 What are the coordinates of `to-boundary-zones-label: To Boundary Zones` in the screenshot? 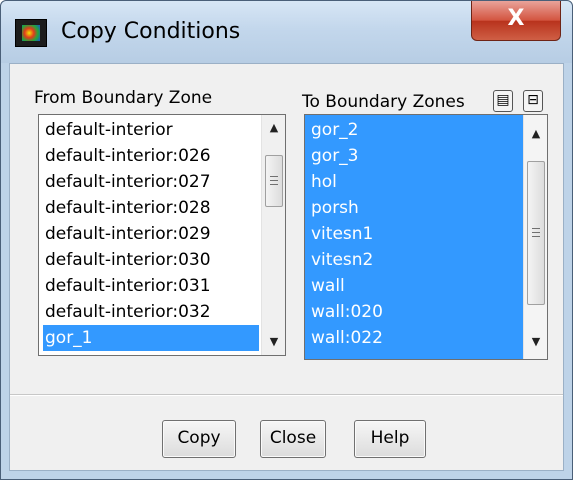 It's located at (383, 102).